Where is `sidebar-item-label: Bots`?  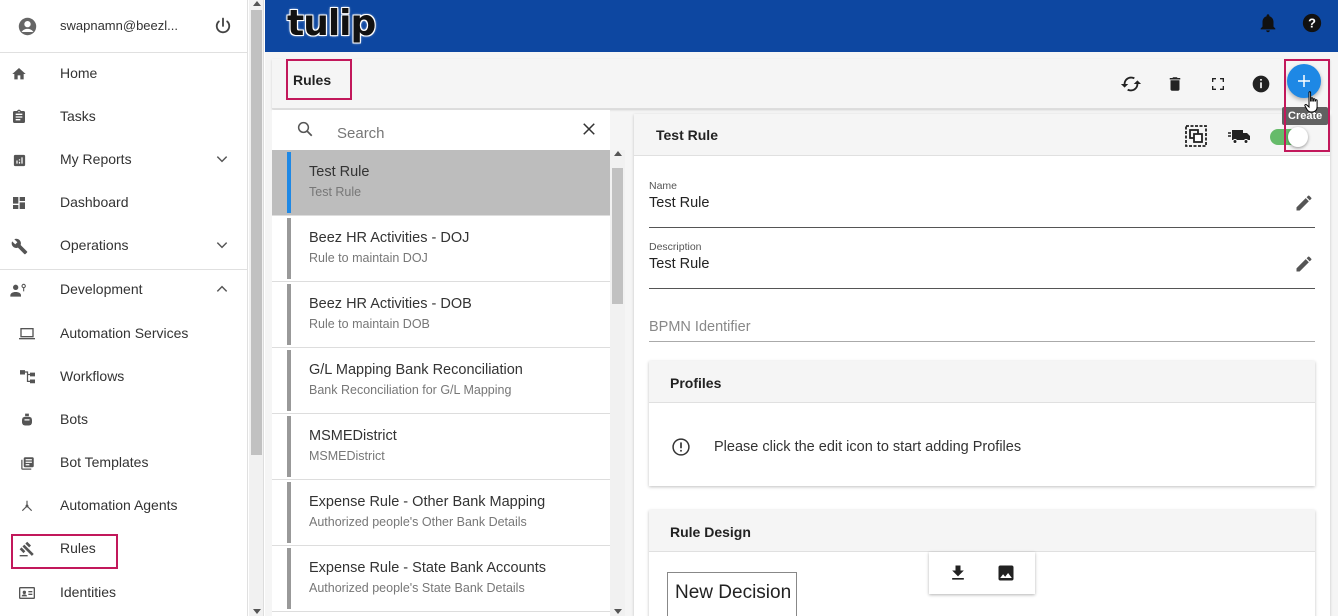
sidebar-item-label: Bots is located at coordinates (74, 419).